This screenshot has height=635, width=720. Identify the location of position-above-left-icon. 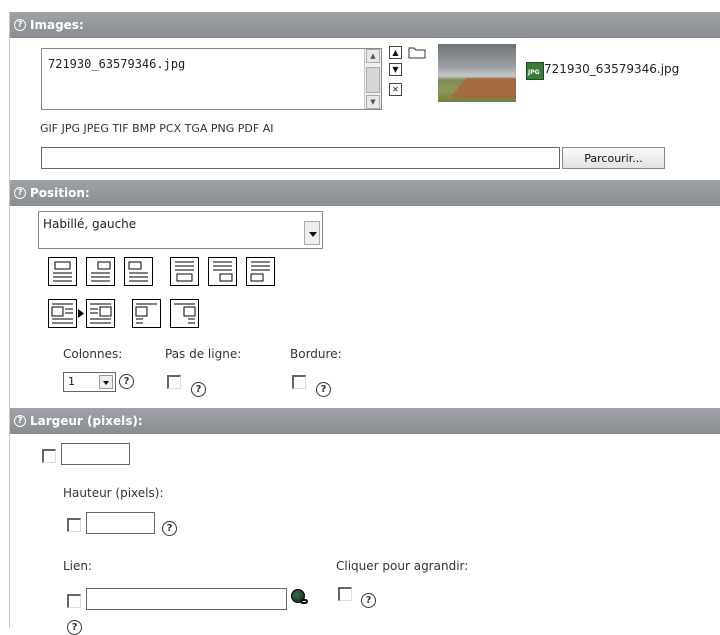
(138, 271).